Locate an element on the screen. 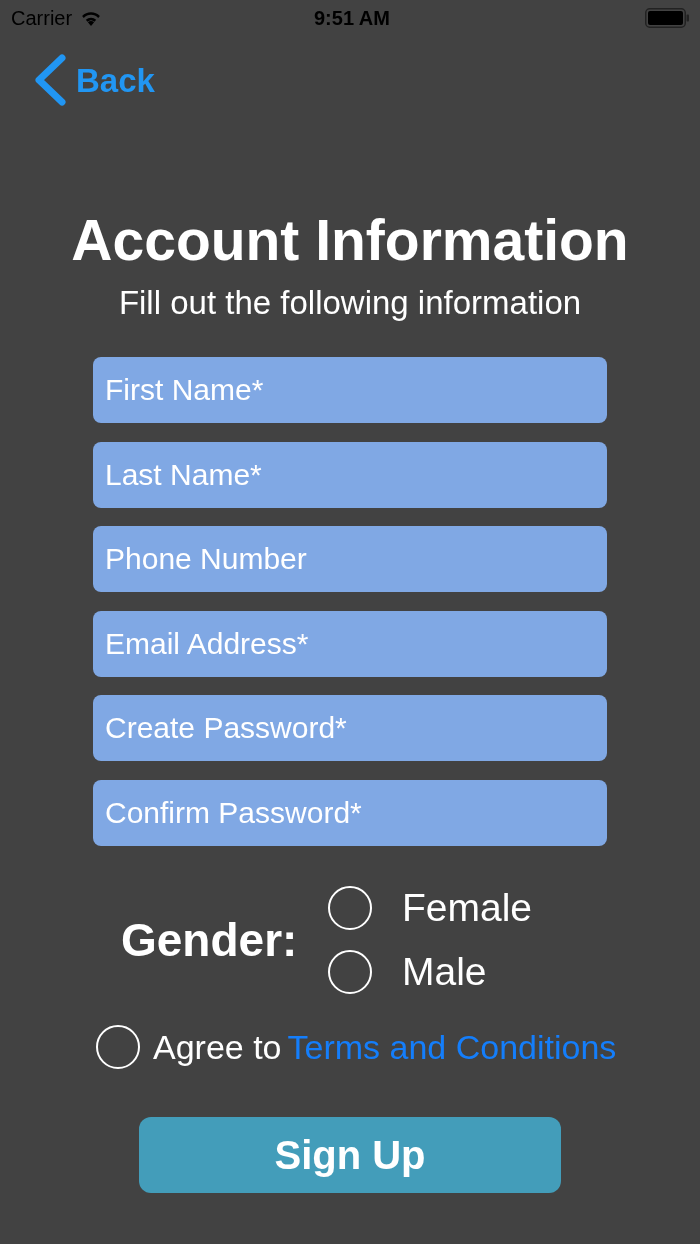 Image resolution: width=700 pixels, height=1244 pixels. radio-label: Female is located at coordinates (467, 907).